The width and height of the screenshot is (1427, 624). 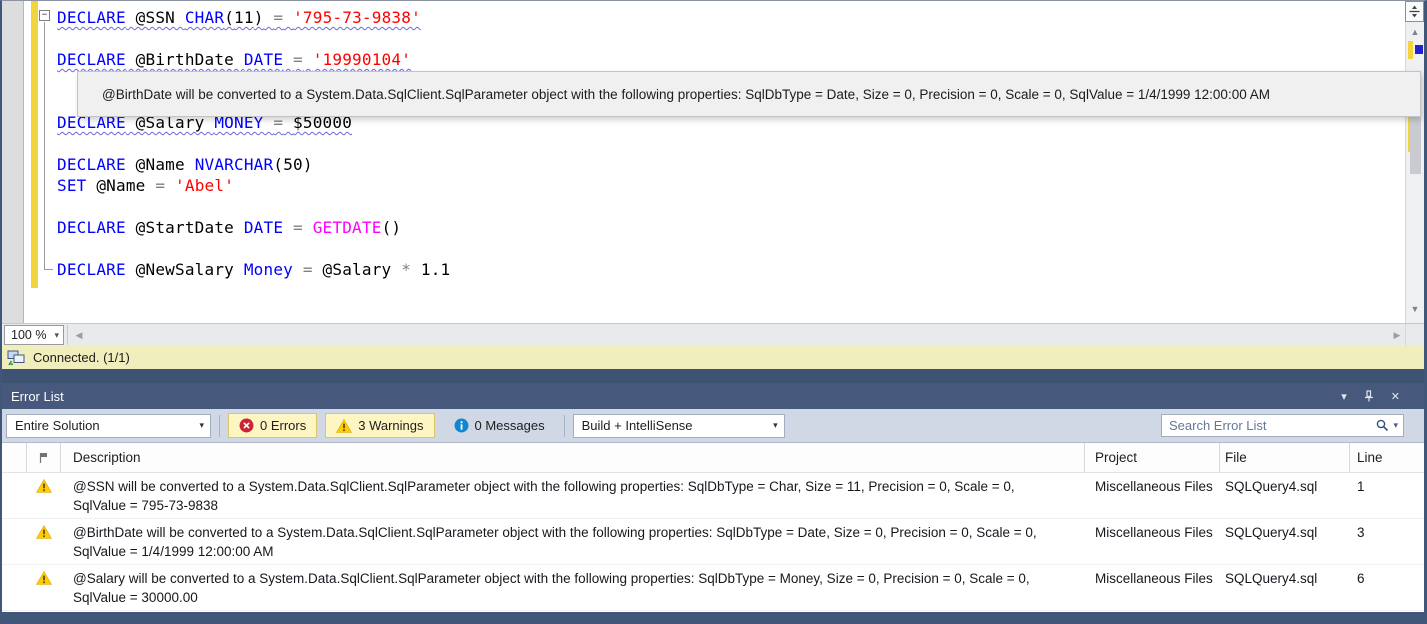 What do you see at coordinates (713, 357) in the screenshot?
I see `status-bar: Connected. (1/1)` at bounding box center [713, 357].